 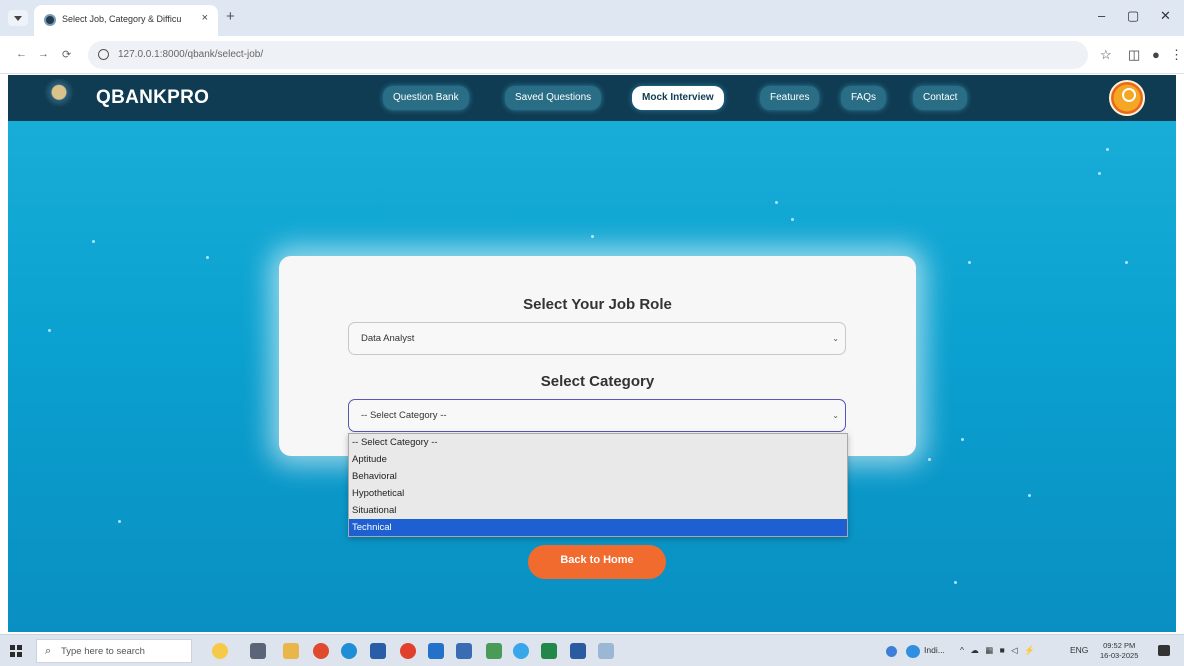 What do you see at coordinates (258, 651) in the screenshot?
I see `task-view-icon` at bounding box center [258, 651].